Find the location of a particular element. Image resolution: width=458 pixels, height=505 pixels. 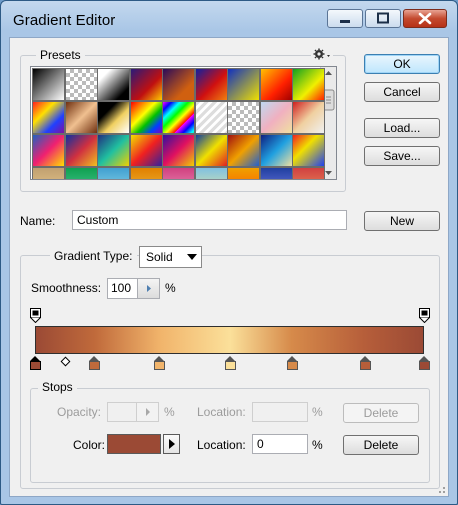

gradient-preview-bar is located at coordinates (229, 340).